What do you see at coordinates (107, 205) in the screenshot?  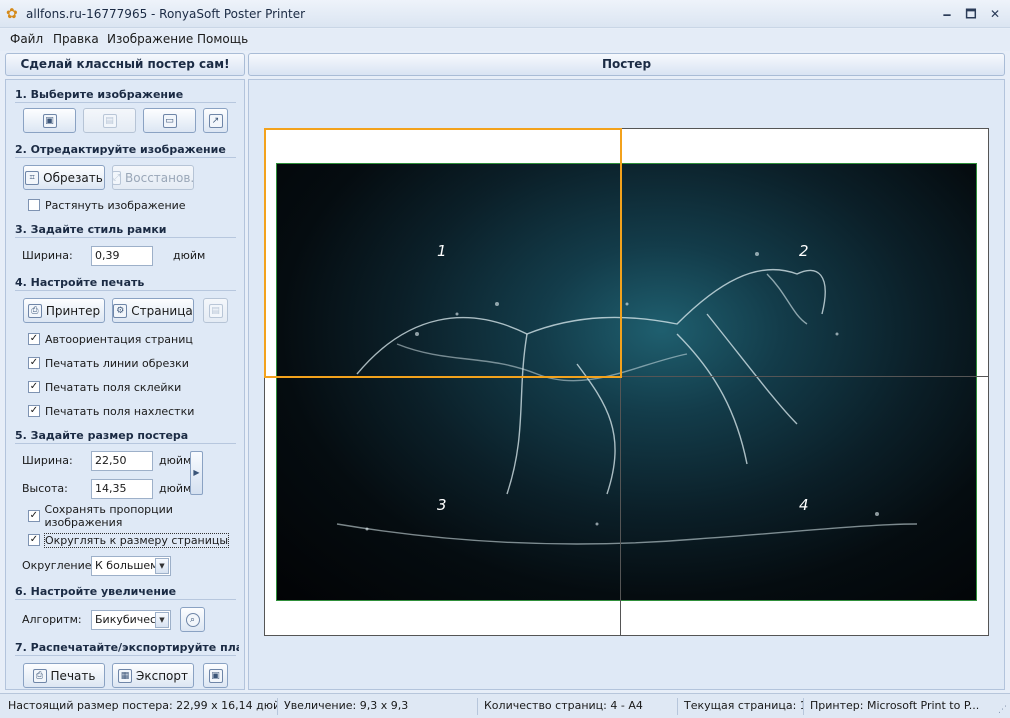 I see `stretch-image-checkbox: Растянуть изображение` at bounding box center [107, 205].